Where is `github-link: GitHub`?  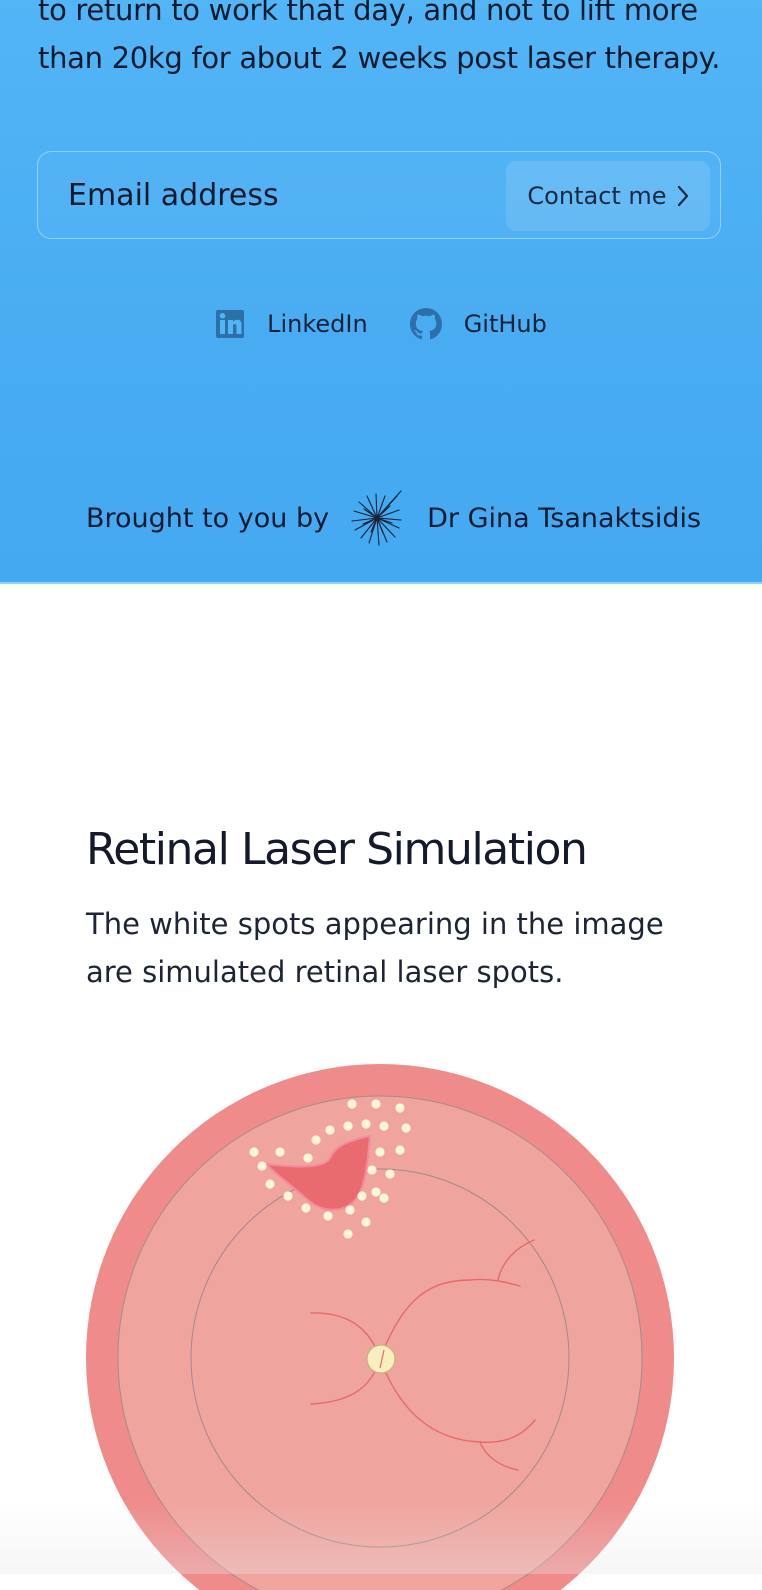 github-link: GitHub is located at coordinates (478, 324).